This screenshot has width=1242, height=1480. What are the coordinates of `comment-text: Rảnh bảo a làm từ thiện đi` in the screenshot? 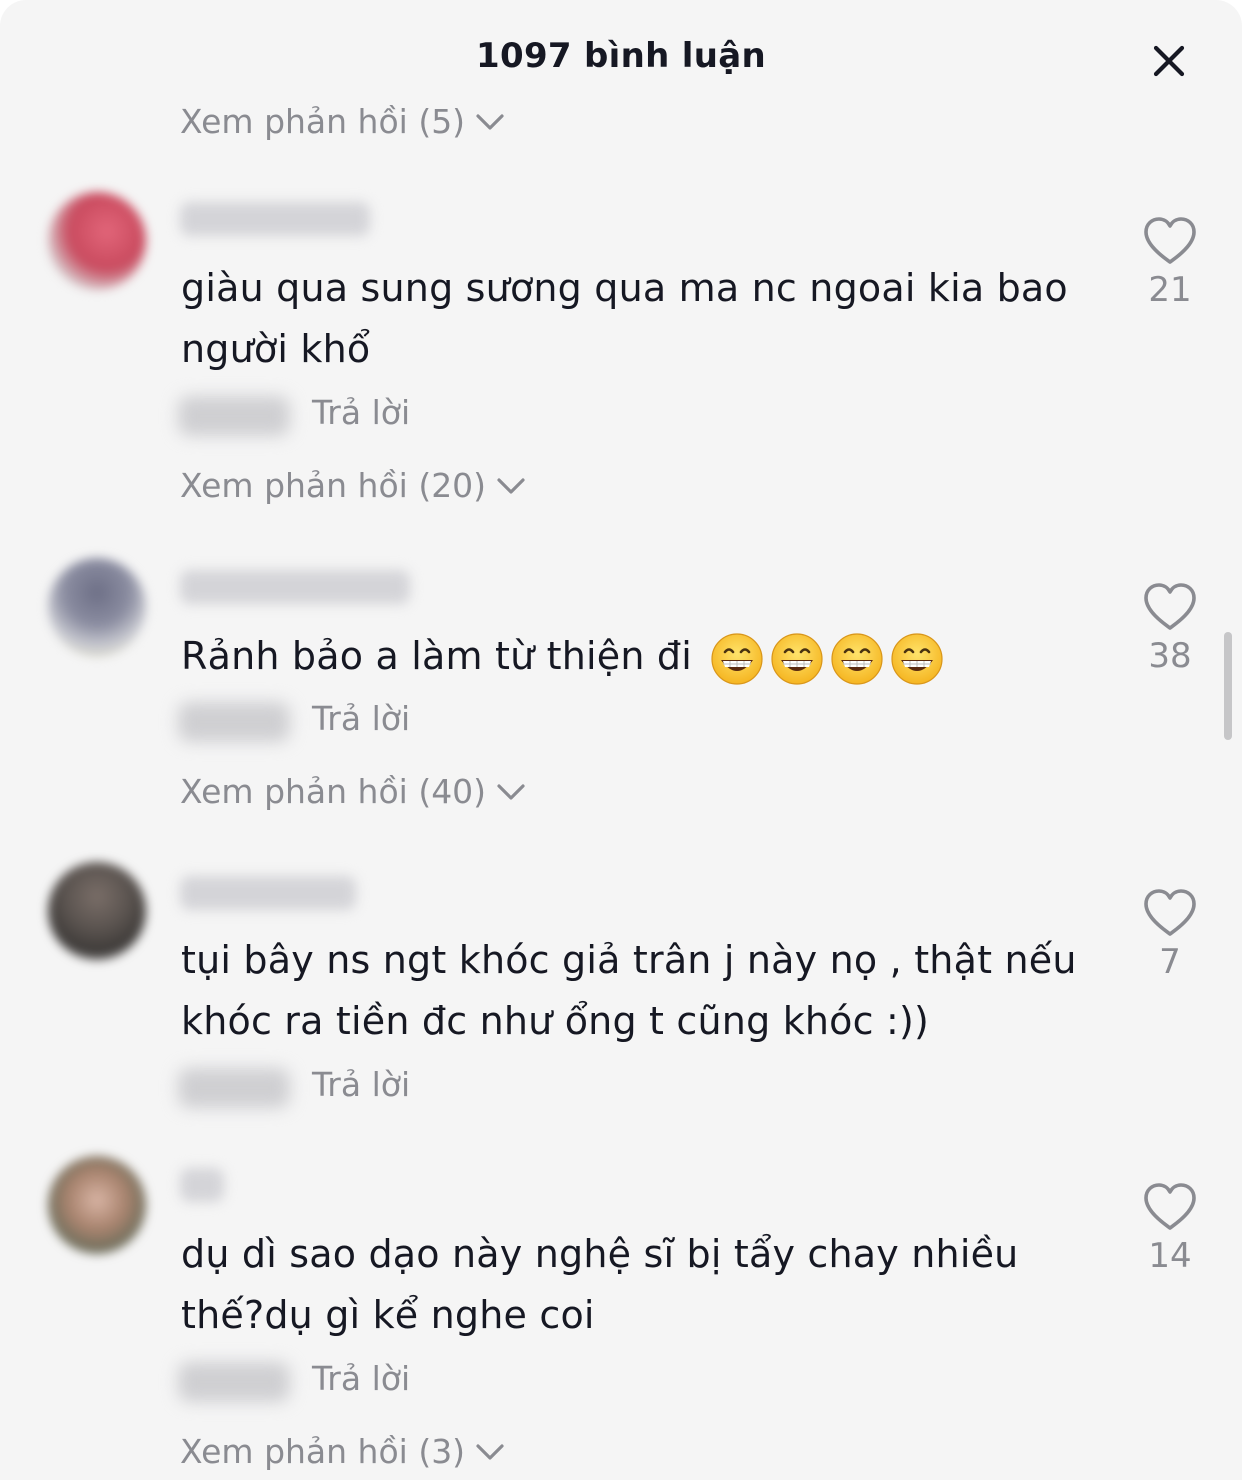 It's located at (631, 656).